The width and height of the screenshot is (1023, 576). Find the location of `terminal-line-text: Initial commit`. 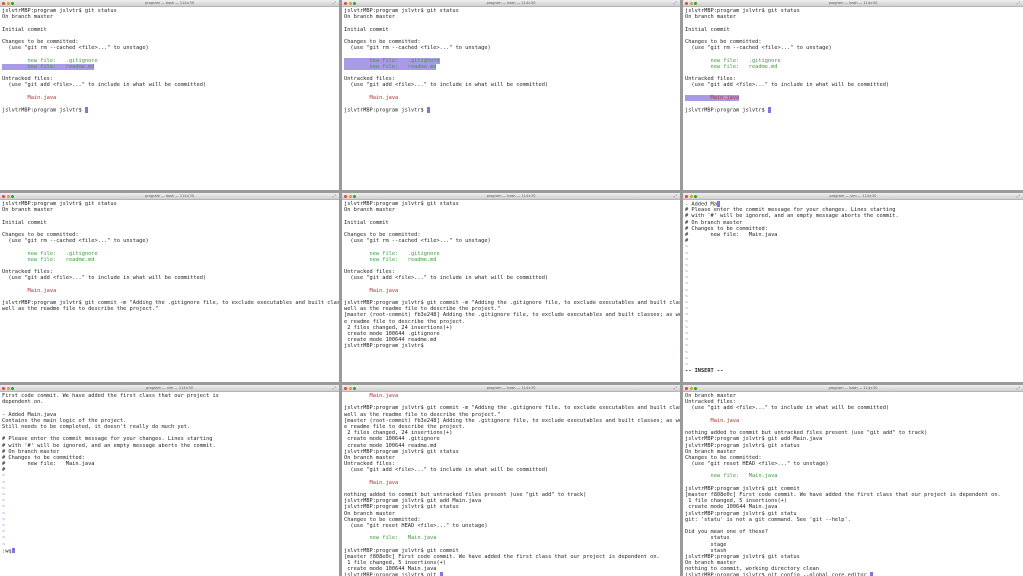

terminal-line-text: Initial commit is located at coordinates (366, 29).